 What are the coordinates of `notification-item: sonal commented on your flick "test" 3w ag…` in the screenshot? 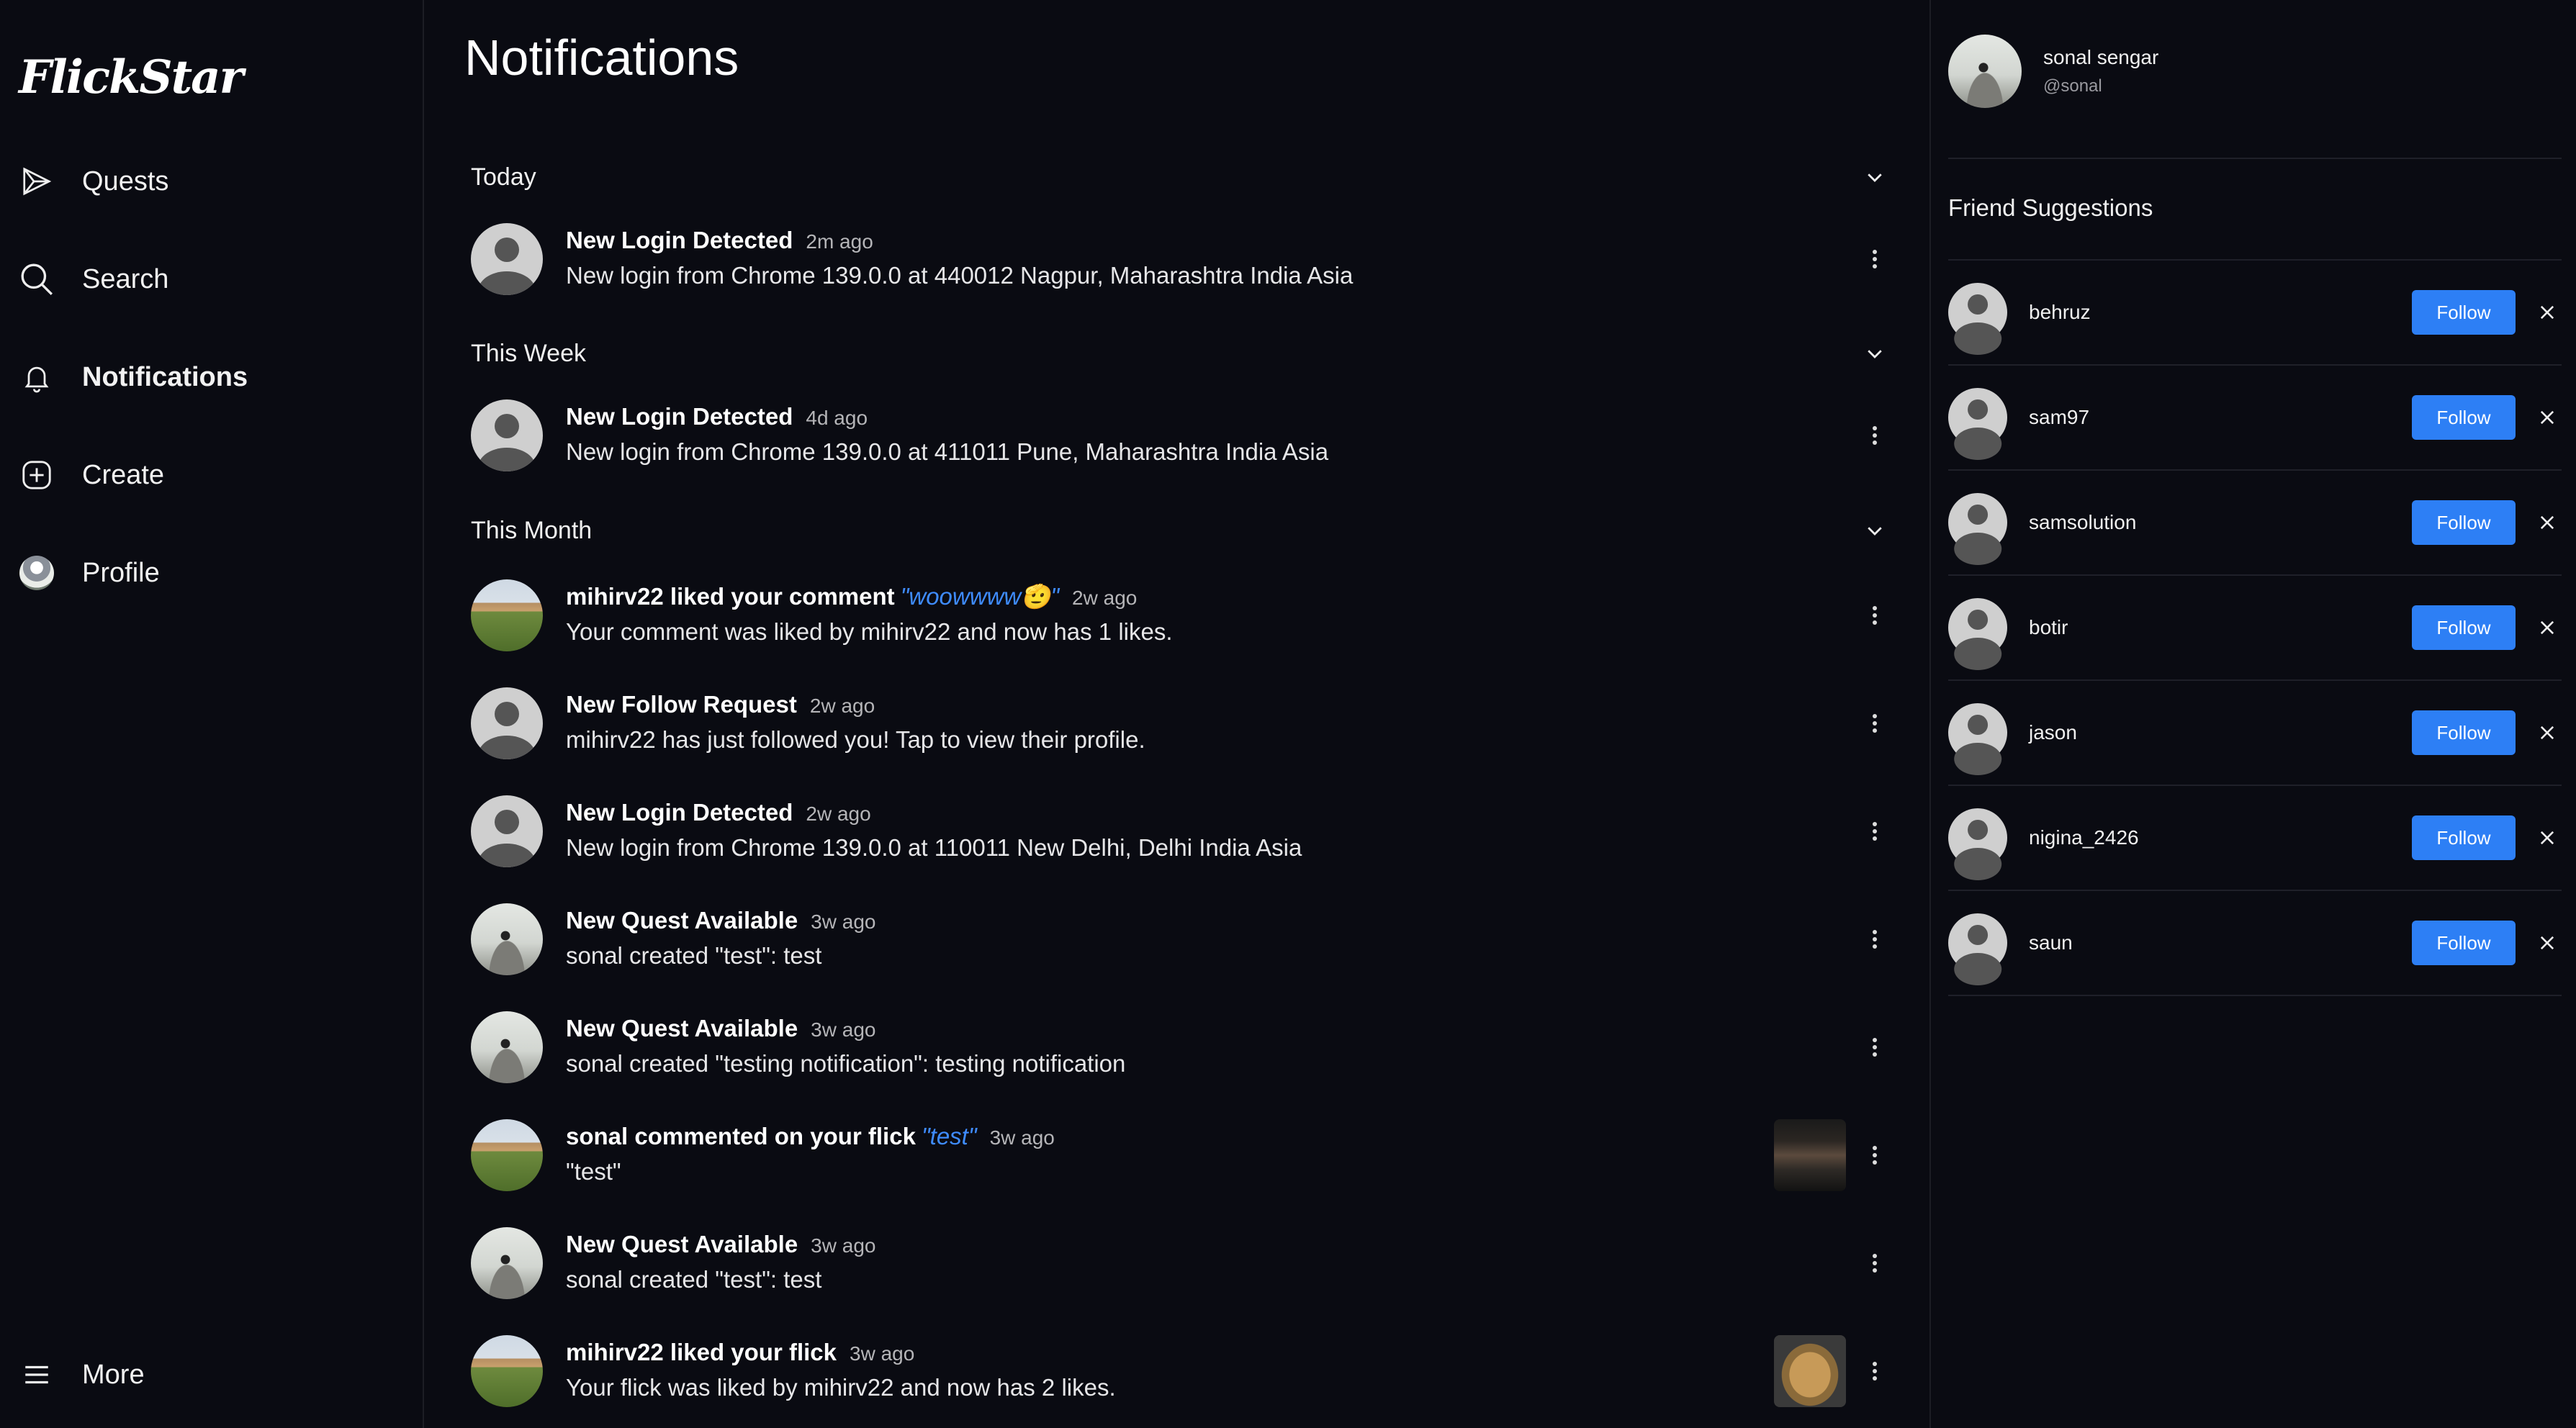 It's located at (1180, 1155).